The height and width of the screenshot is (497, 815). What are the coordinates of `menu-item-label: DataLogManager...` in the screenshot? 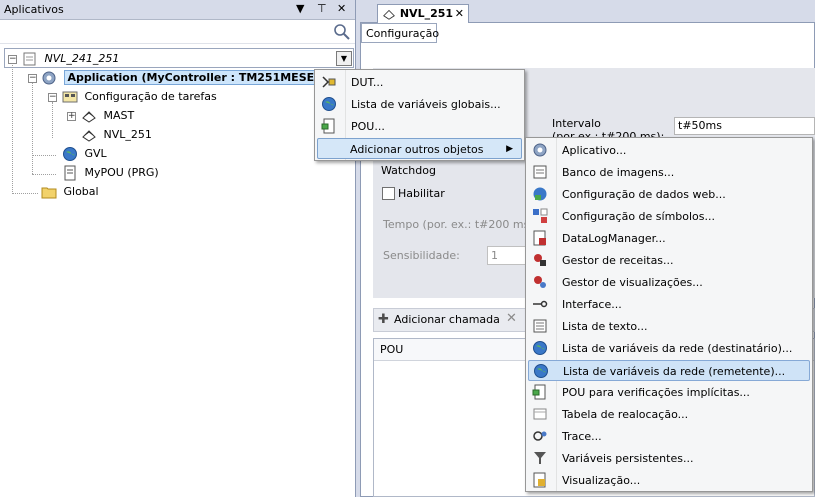 It's located at (614, 238).